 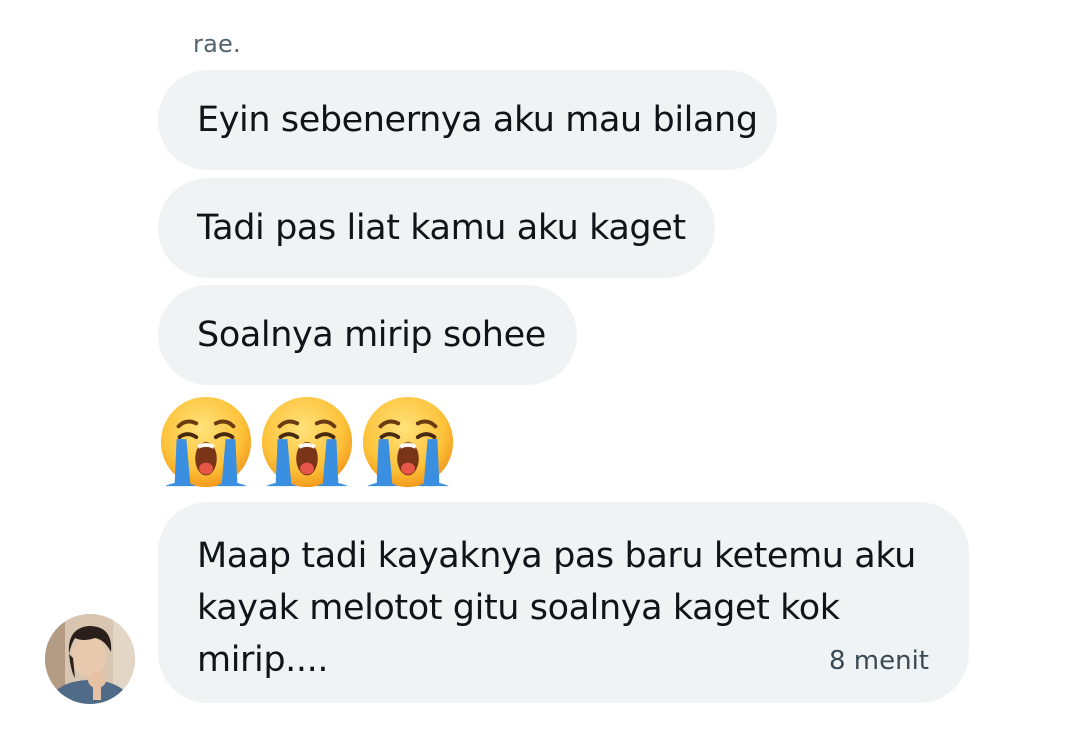 I want to click on message-bubble: Soalnya mirip sohee, so click(x=367, y=335).